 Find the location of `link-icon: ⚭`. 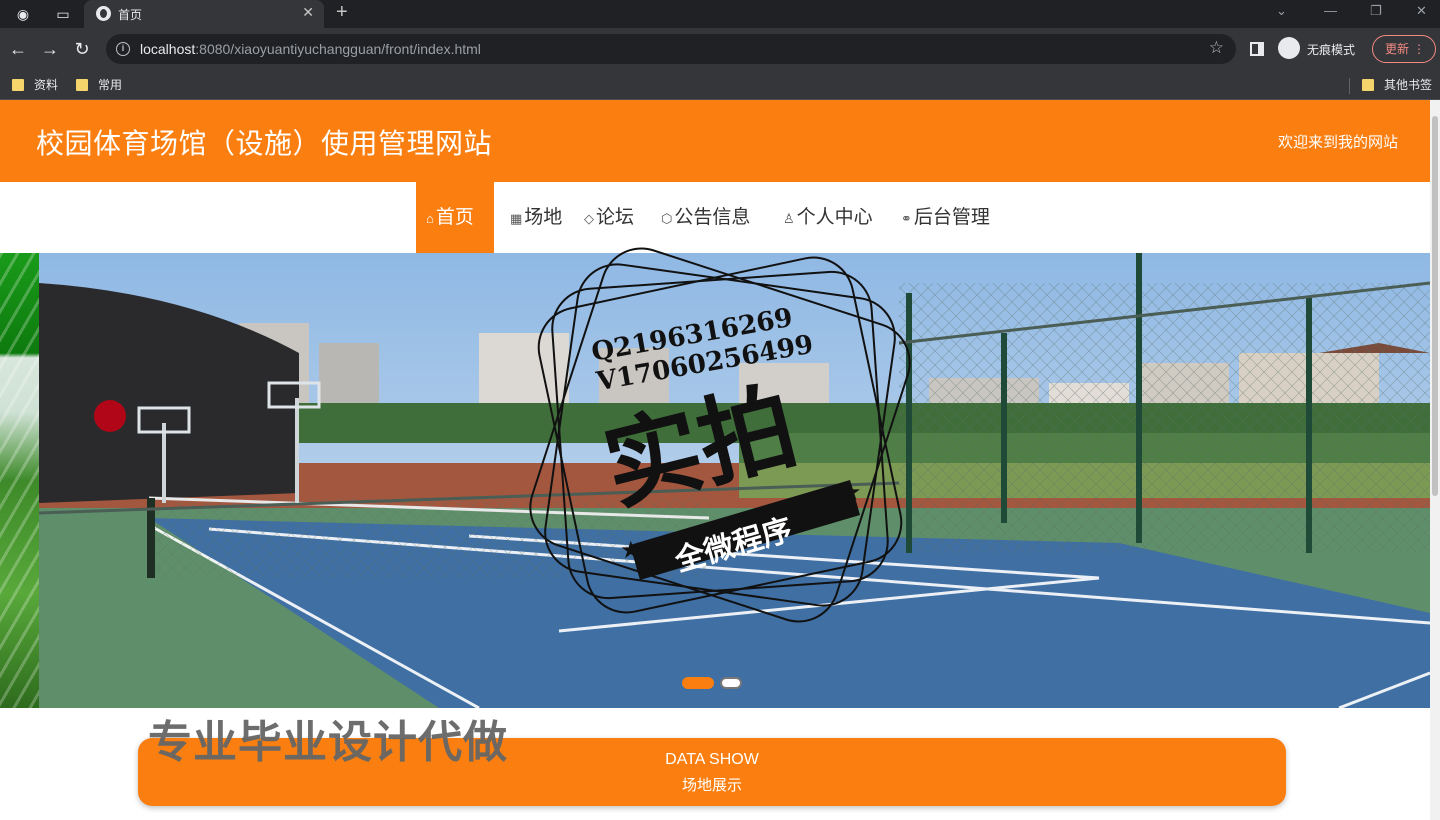

link-icon: ⚭ is located at coordinates (906, 218).